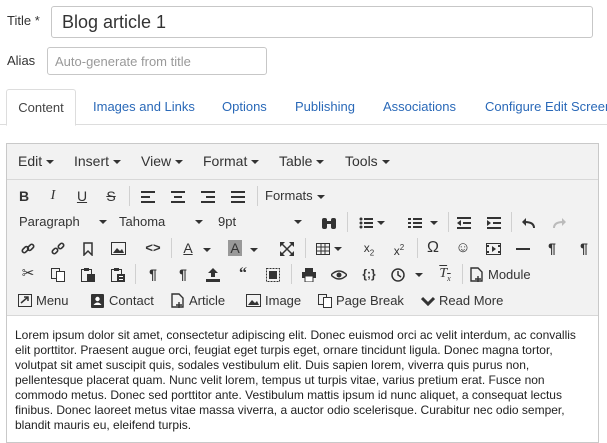 The image size is (607, 443). Describe the element at coordinates (309, 274) in the screenshot. I see `print-button` at that location.